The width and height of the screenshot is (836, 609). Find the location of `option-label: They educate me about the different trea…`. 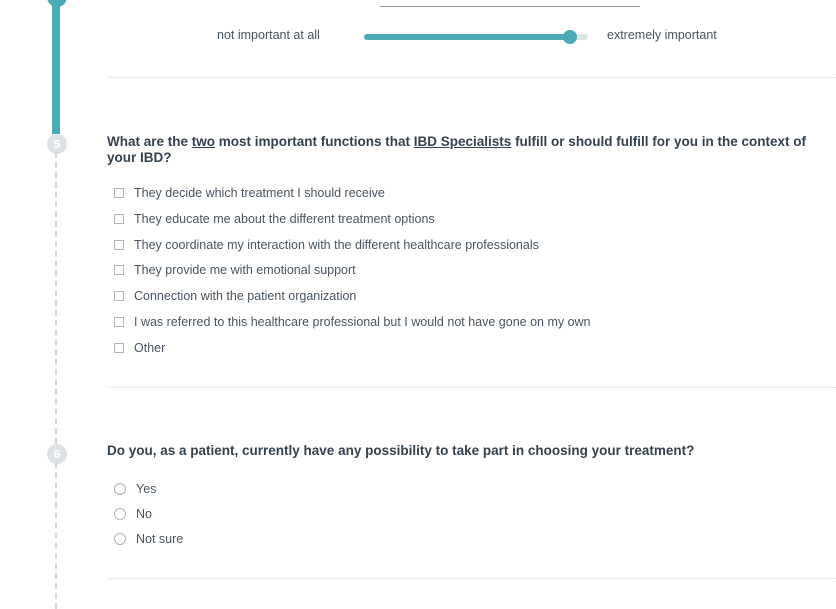

option-label: They educate me about the different trea… is located at coordinates (284, 219).